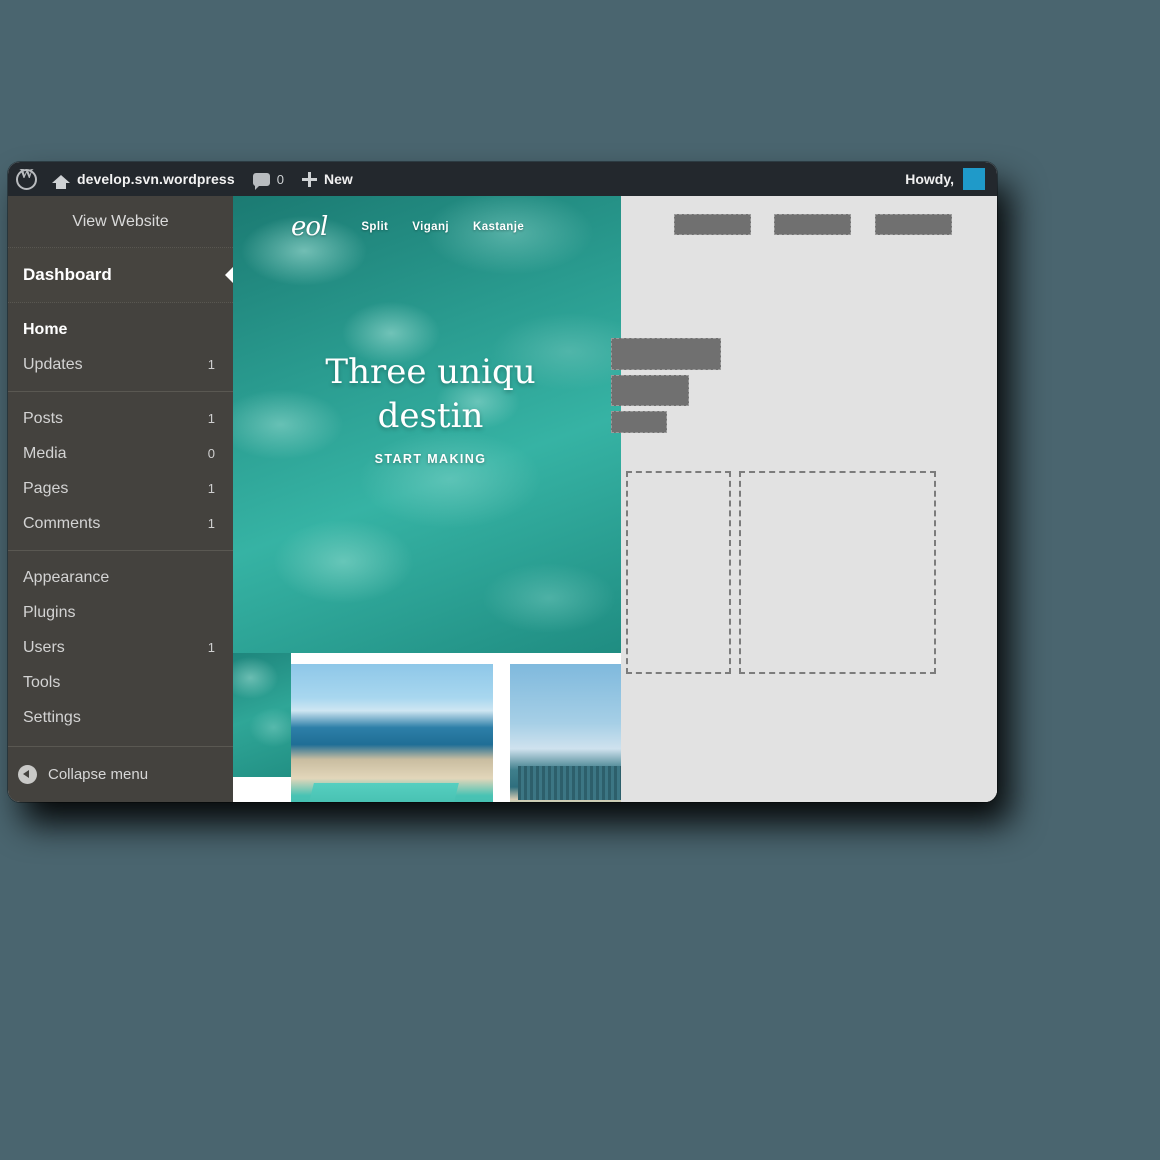  What do you see at coordinates (66, 577) in the screenshot?
I see `sidebar-item-label: Appearance` at bounding box center [66, 577].